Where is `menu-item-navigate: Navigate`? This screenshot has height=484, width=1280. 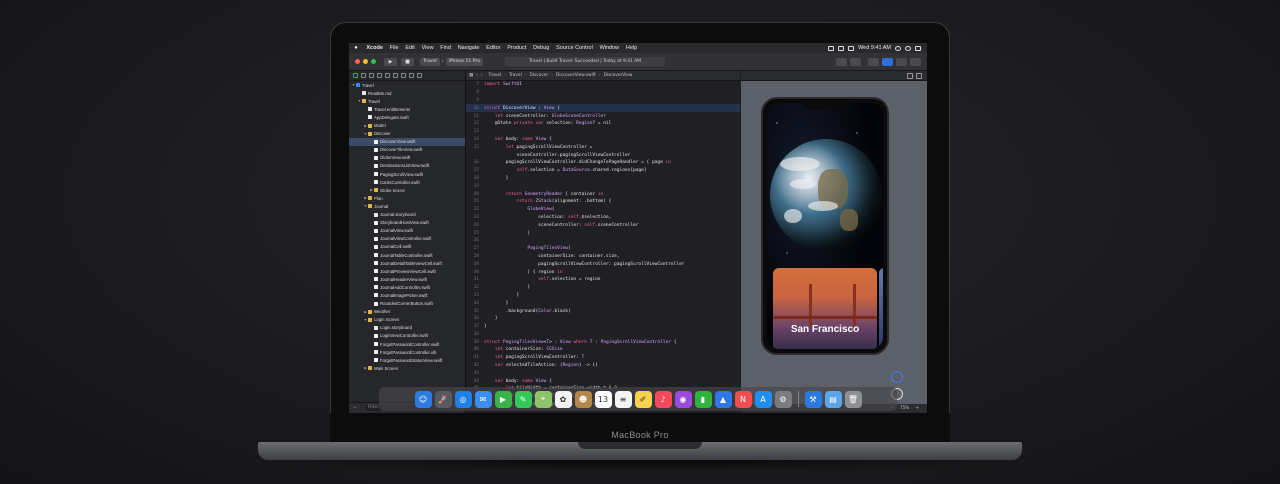 menu-item-navigate: Navigate is located at coordinates (468, 48).